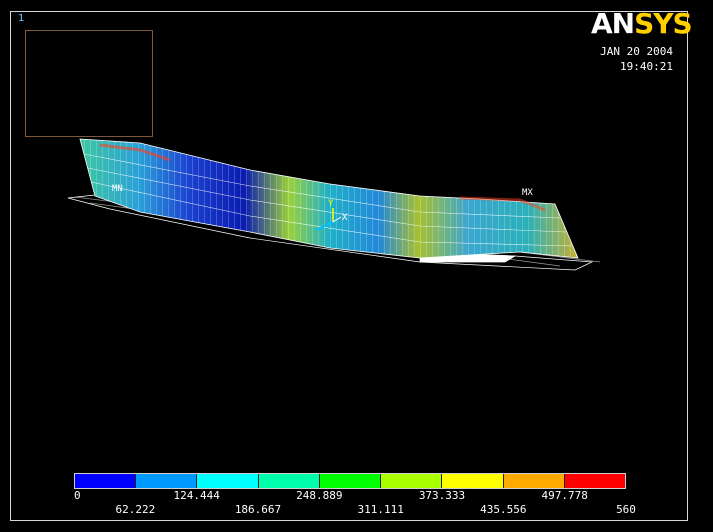 The width and height of the screenshot is (713, 532). What do you see at coordinates (196, 495) in the screenshot?
I see `legend-label-top: 124.444` at bounding box center [196, 495].